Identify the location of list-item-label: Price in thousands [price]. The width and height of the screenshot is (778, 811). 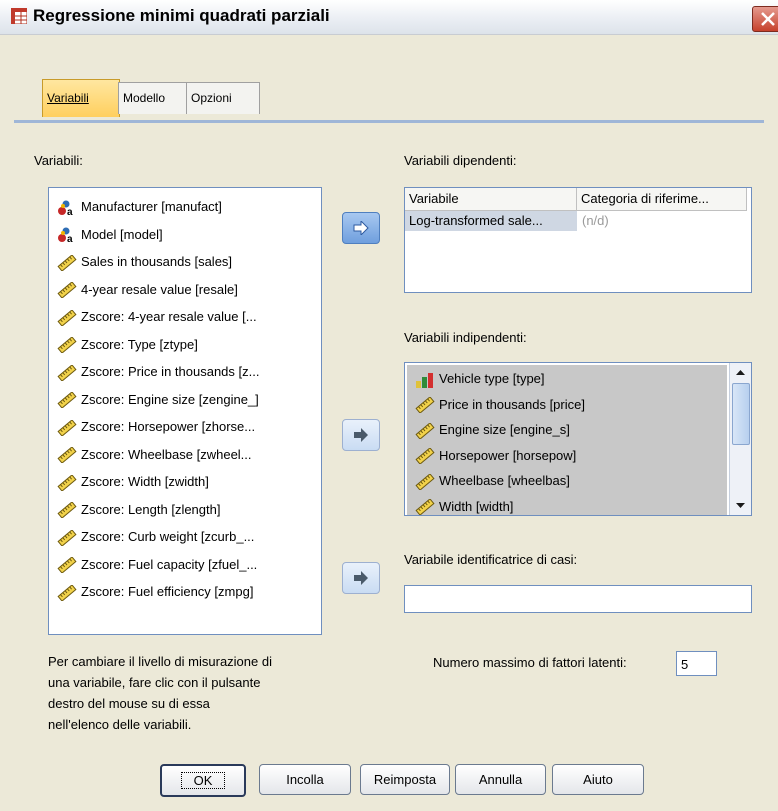
(512, 404).